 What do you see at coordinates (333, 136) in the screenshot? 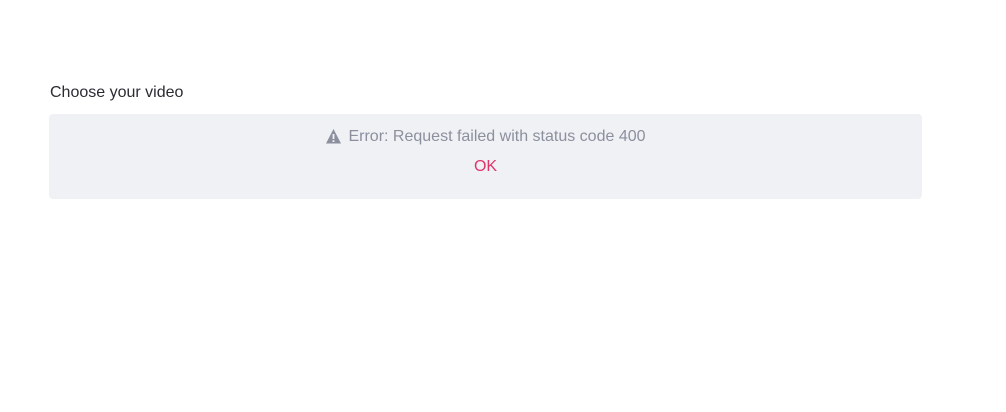
I see `warning-icon` at bounding box center [333, 136].